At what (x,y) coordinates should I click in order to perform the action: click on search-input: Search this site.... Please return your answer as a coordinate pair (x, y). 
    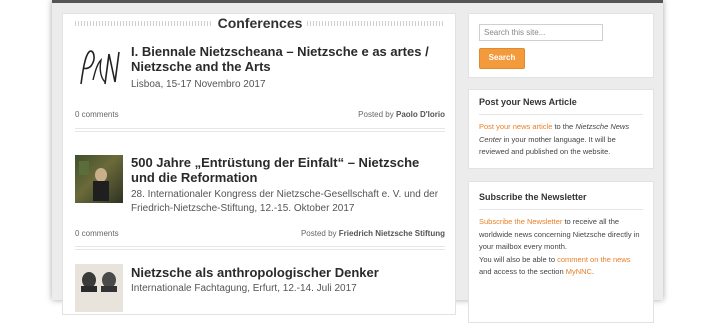
    Looking at the image, I should click on (541, 32).